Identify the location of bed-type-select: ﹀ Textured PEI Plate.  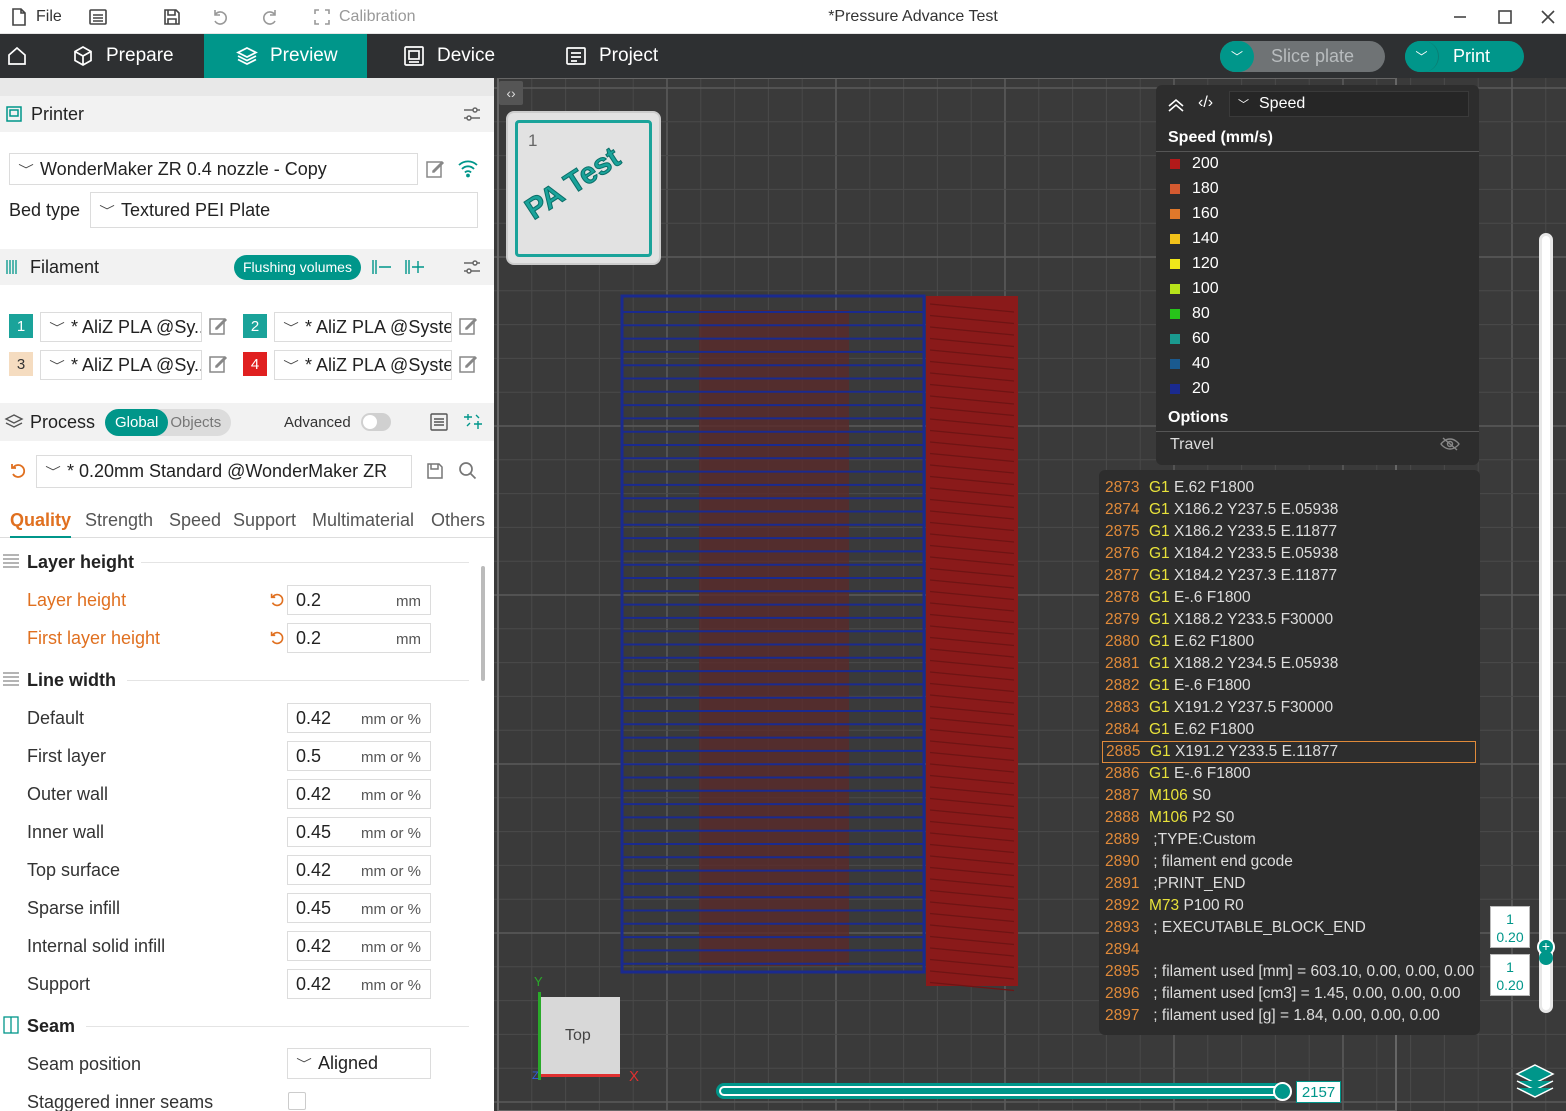
(284, 210).